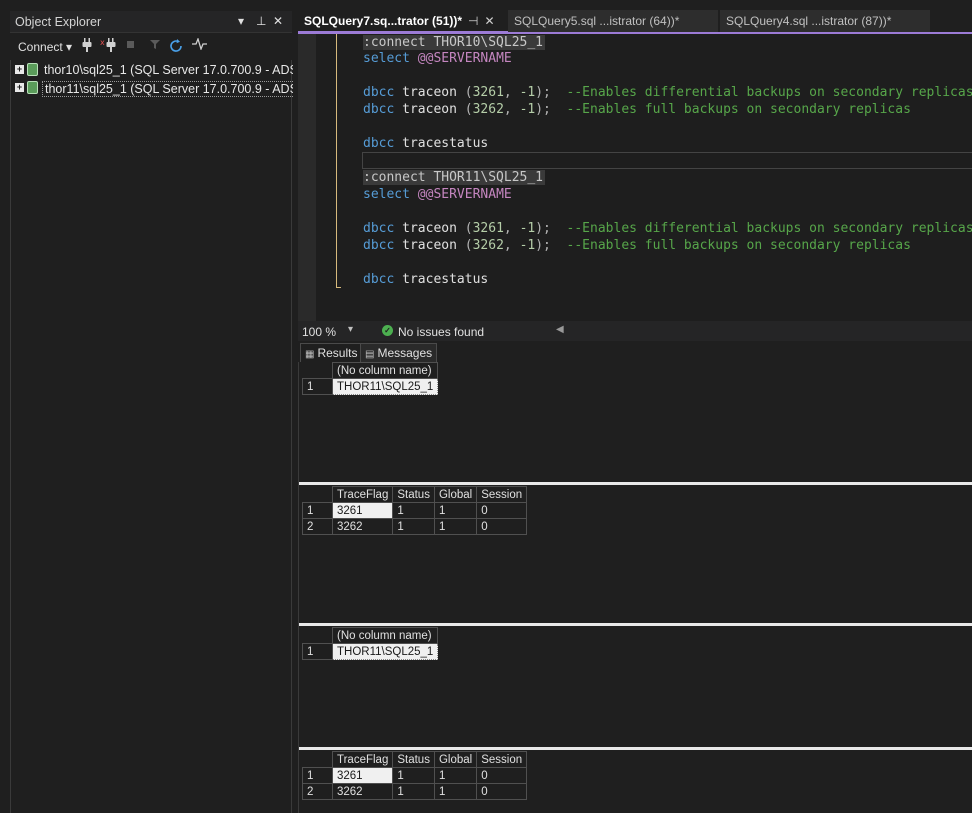  I want to click on messages-icon: ▤, so click(370, 354).